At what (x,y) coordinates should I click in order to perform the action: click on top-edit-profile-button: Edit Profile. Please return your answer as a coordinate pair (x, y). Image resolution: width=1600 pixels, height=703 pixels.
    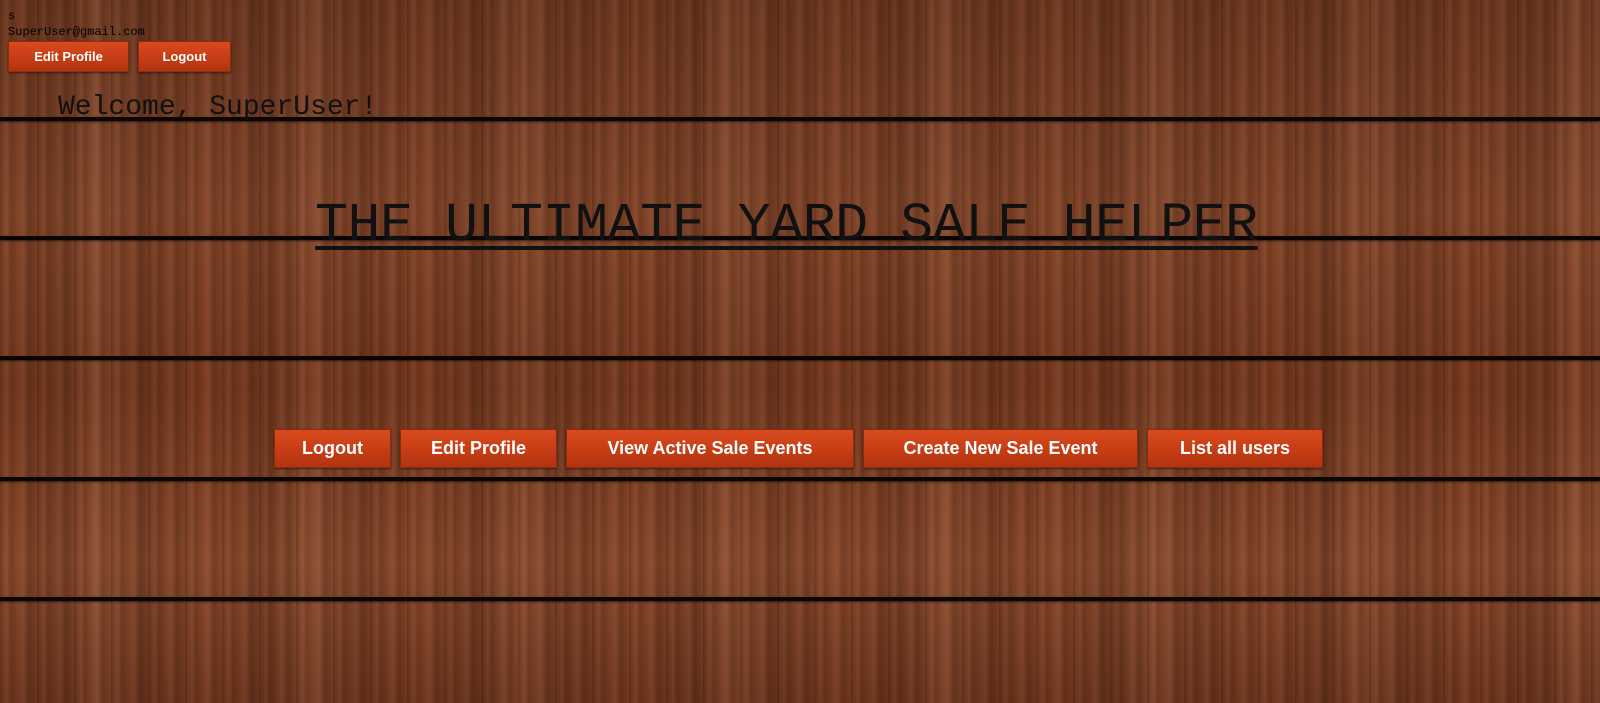
    Looking at the image, I should click on (68, 56).